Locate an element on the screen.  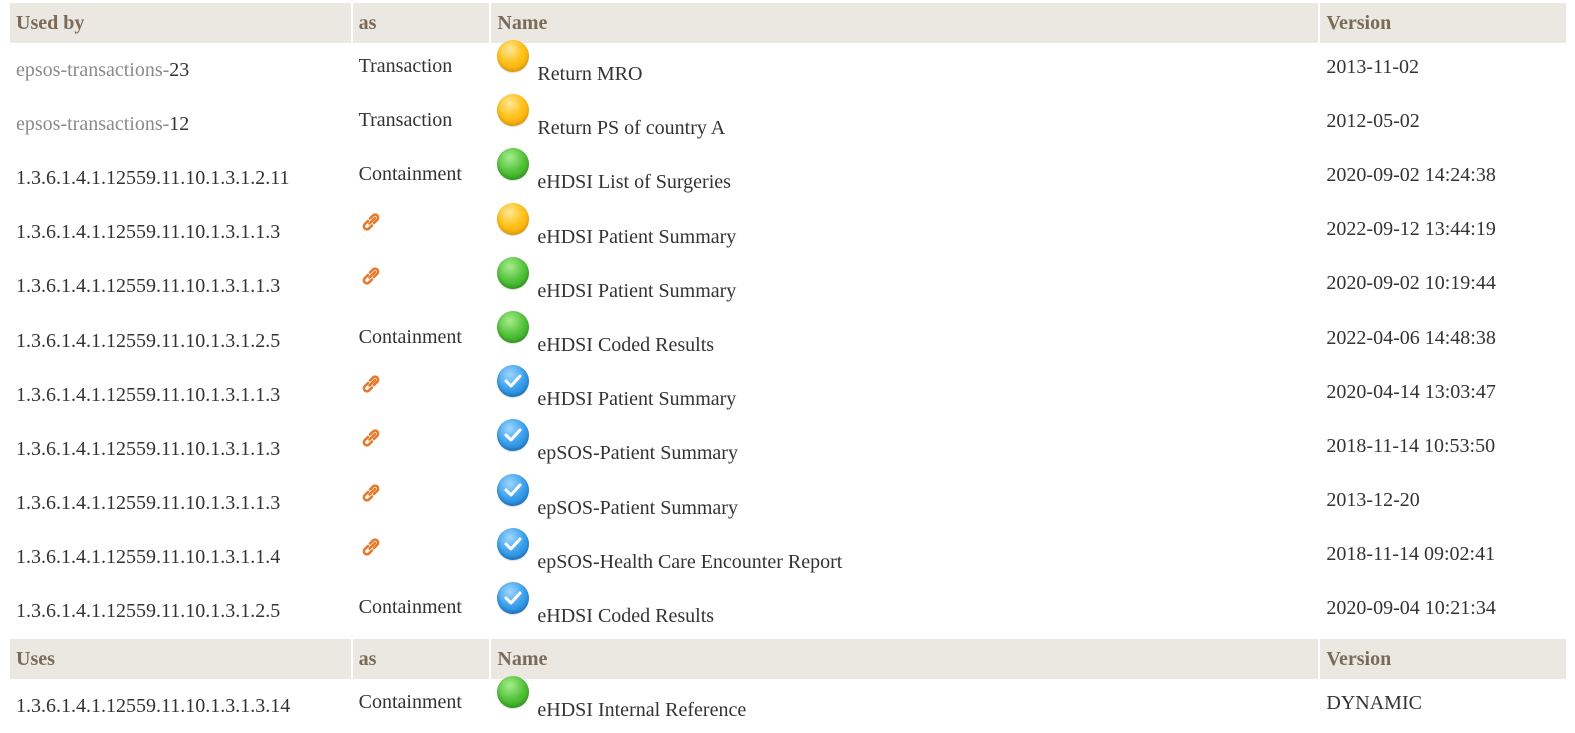
relationship-cell: Containment is located at coordinates (421, 706).